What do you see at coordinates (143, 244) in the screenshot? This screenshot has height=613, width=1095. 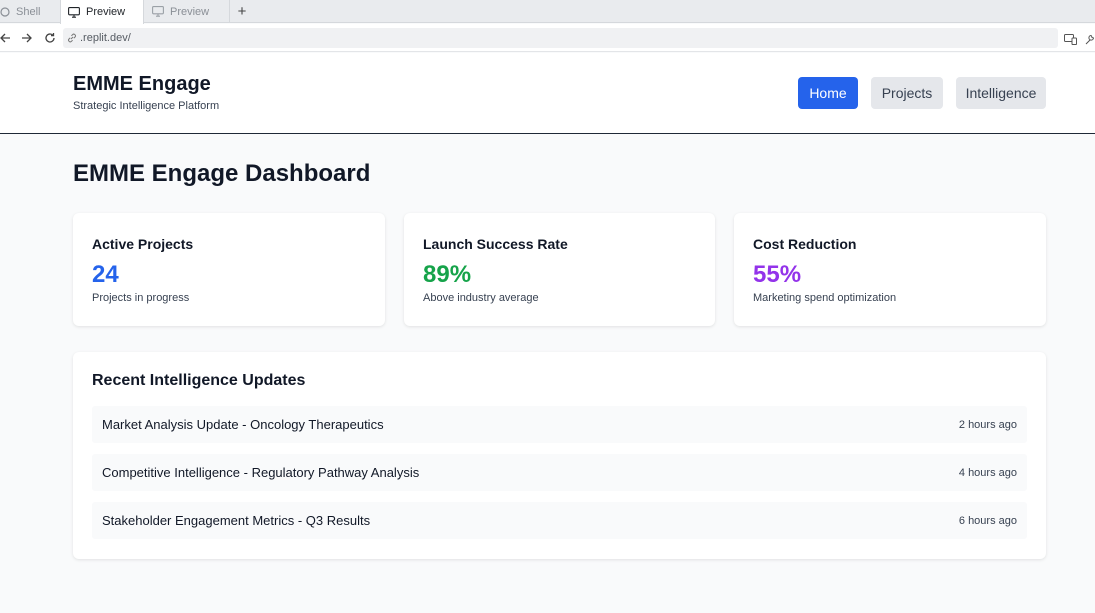 I see `stat-label: Active Projects` at bounding box center [143, 244].